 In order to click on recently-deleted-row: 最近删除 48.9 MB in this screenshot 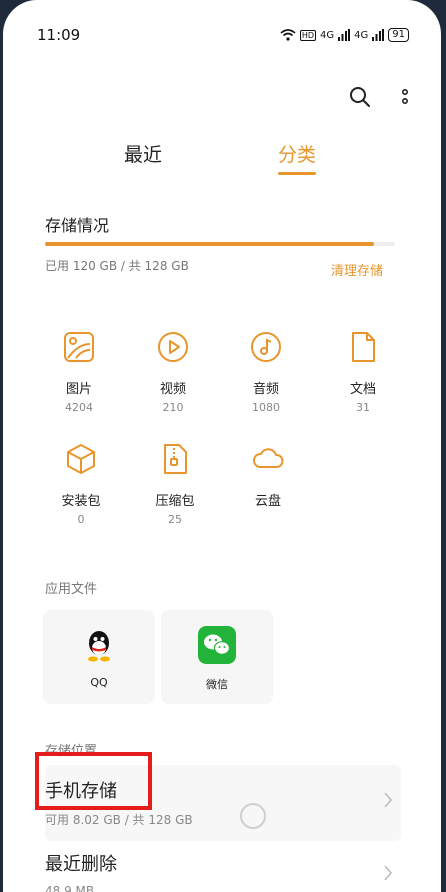, I will do `click(223, 869)`.